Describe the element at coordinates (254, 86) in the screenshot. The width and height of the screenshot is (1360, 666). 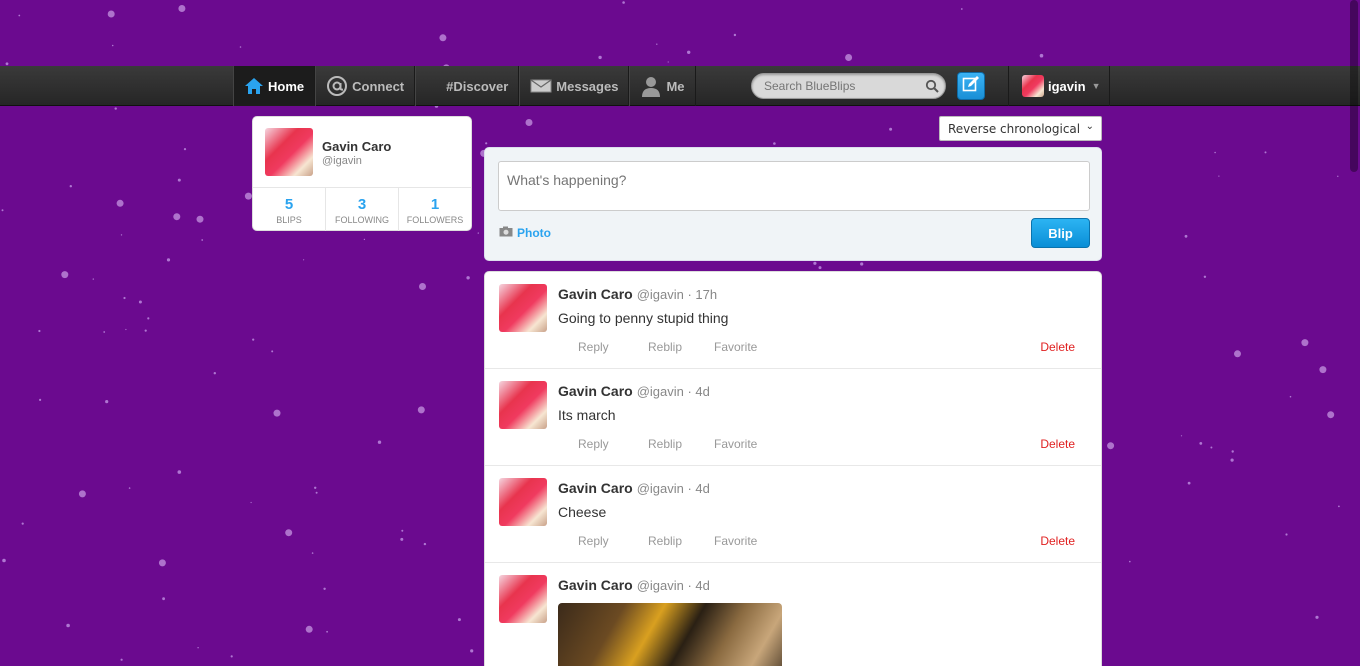
I see `home-icon` at that location.